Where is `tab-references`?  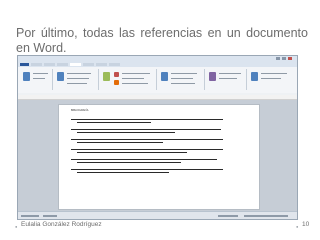
tab-references is located at coordinates (75, 64).